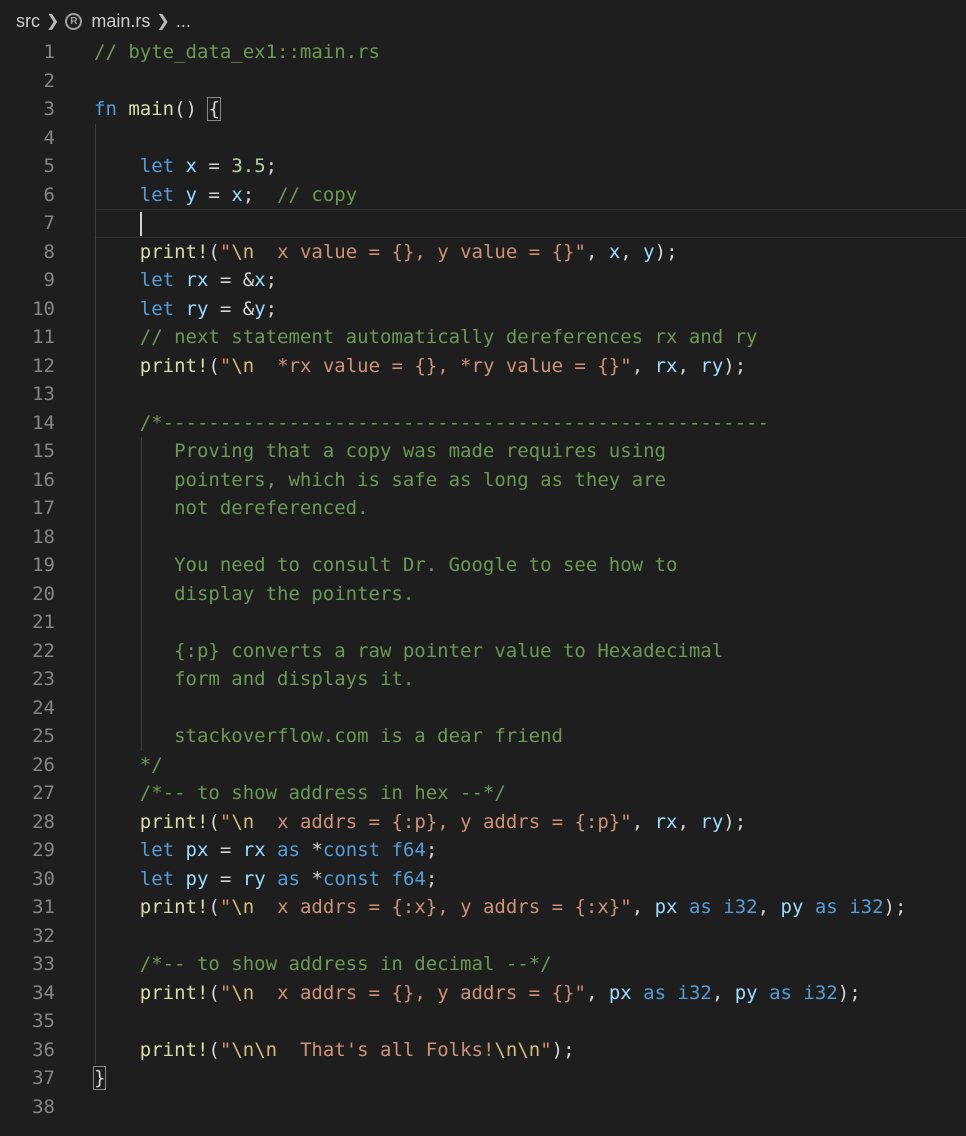 This screenshot has width=966, height=1136. I want to click on line-number: 17, so click(43, 508).